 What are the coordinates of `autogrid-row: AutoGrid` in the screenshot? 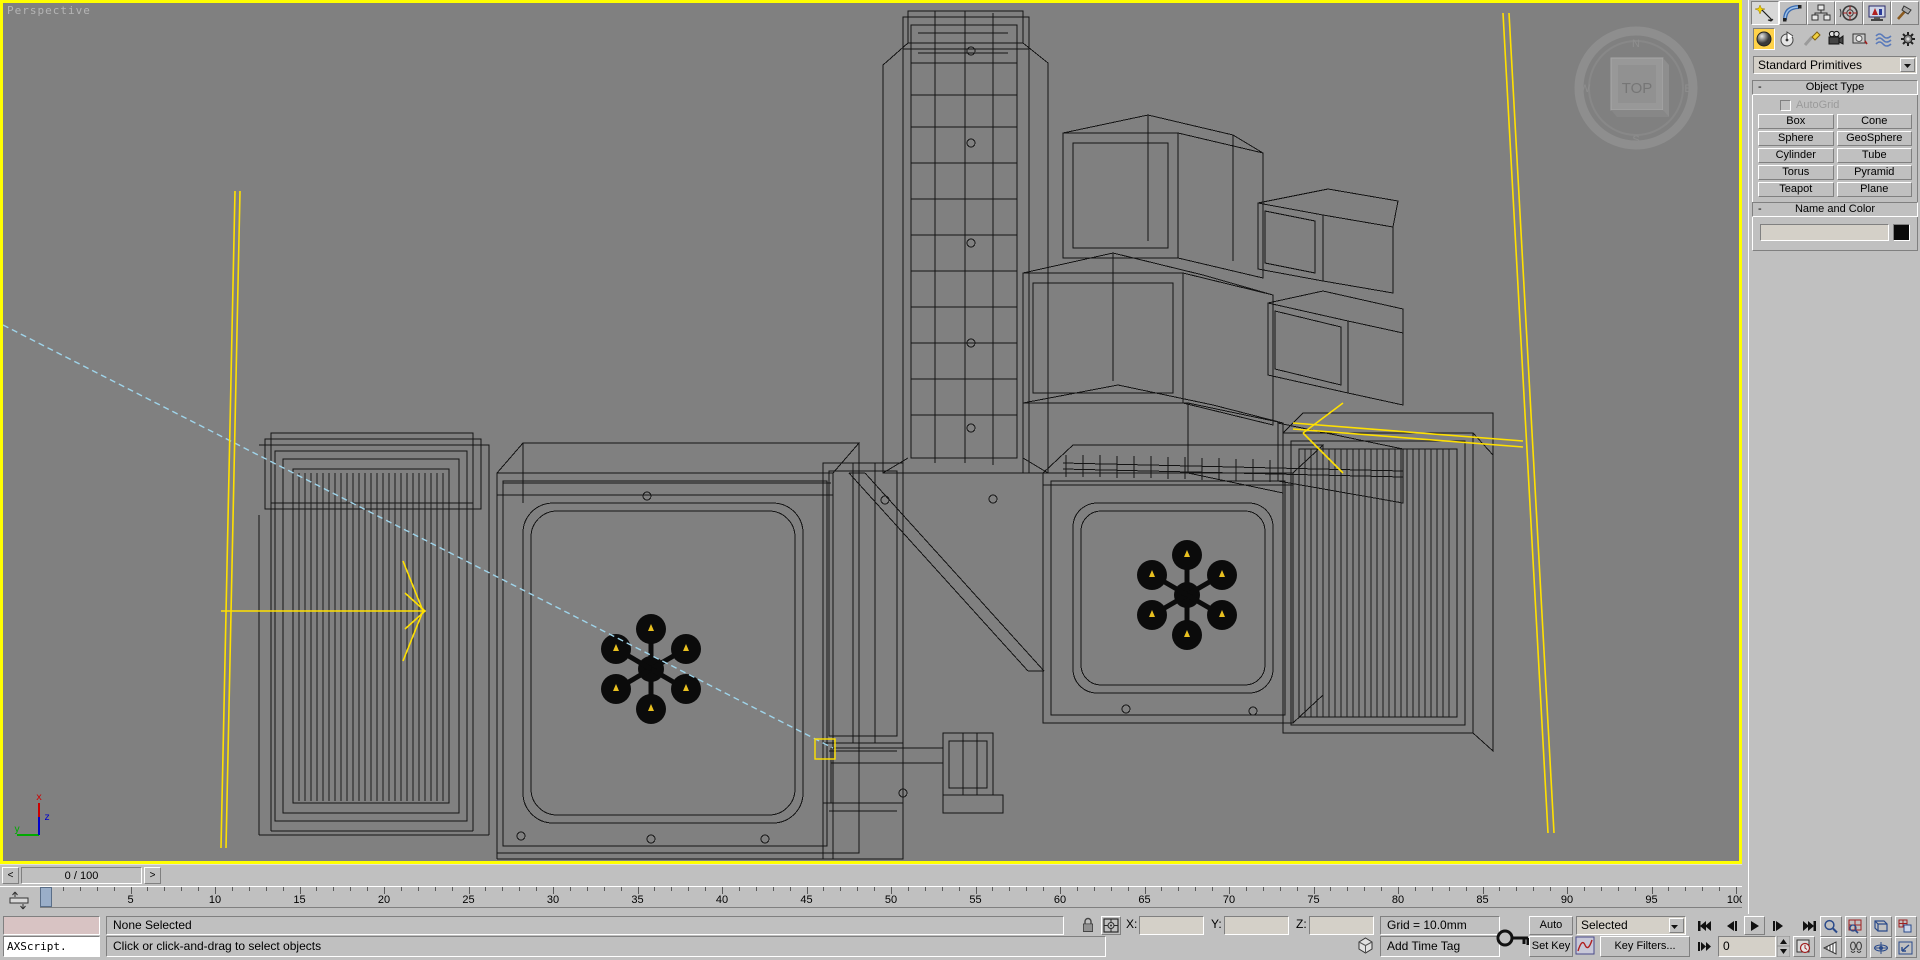 It's located at (1835, 105).